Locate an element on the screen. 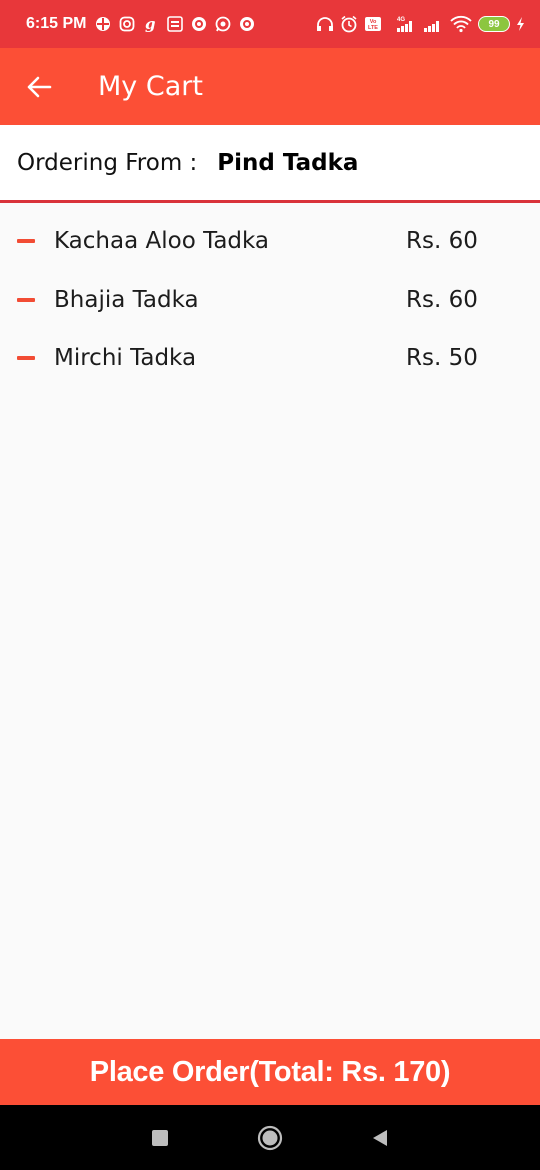 The height and width of the screenshot is (1170, 540). status-time: 6:15 PM is located at coordinates (56, 23).